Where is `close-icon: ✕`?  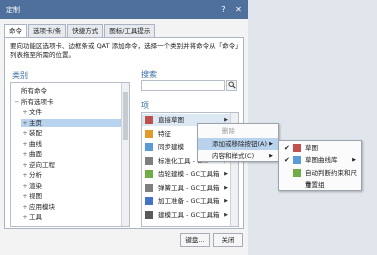 close-icon: ✕ is located at coordinates (238, 9).